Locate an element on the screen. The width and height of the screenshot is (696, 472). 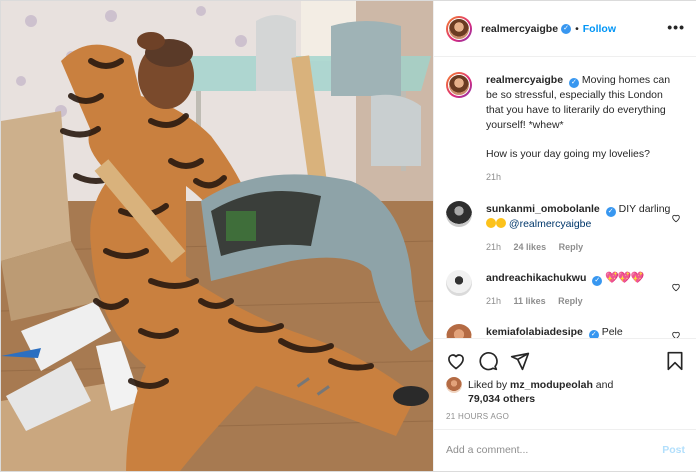
commenter-username: kemiafolabiadesipe is located at coordinates (534, 332).